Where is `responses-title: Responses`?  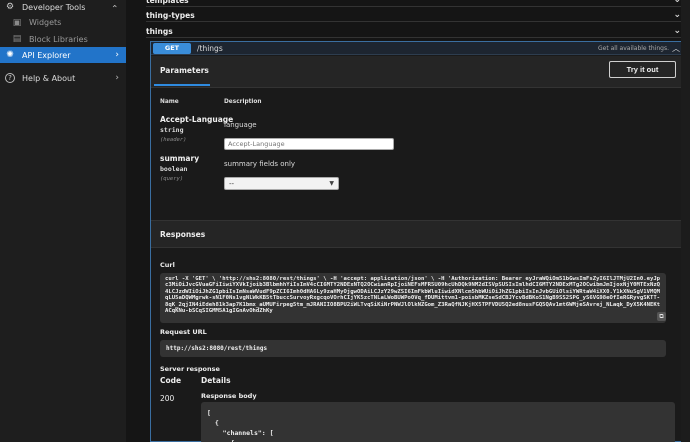
responses-title: Responses is located at coordinates (183, 234).